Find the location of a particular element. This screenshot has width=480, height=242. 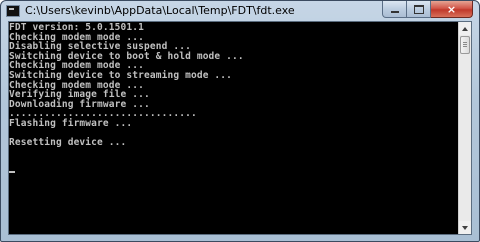

maximize-button is located at coordinates (419, 9).